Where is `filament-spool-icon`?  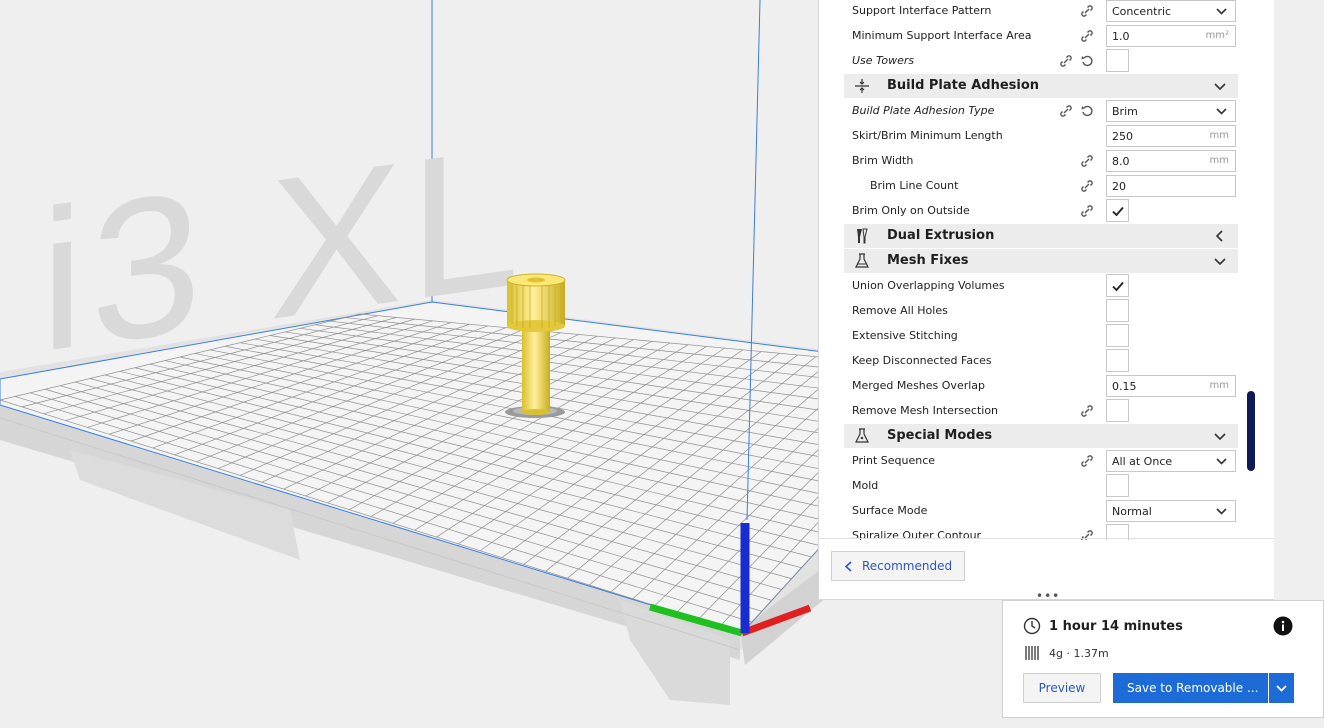
filament-spool-icon is located at coordinates (1032, 653).